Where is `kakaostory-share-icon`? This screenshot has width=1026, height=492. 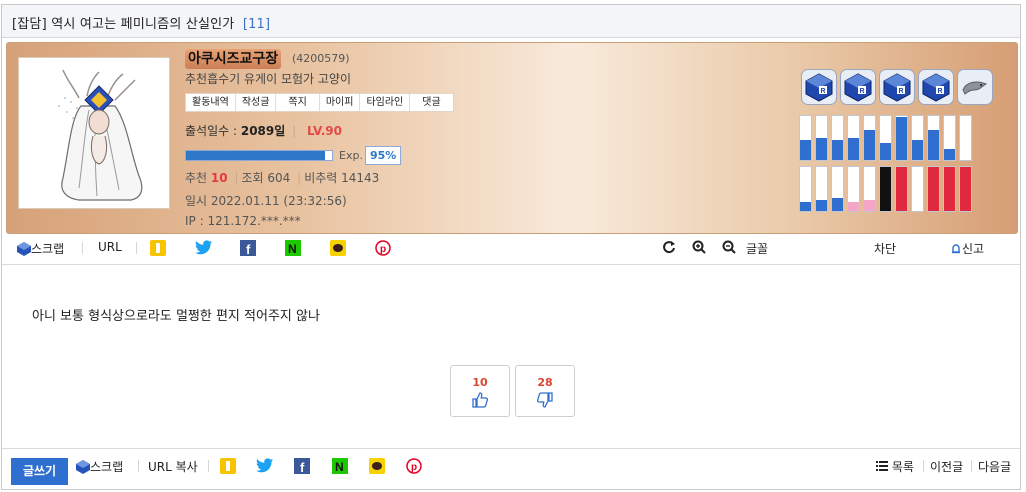
kakaostory-share-icon is located at coordinates (158, 248).